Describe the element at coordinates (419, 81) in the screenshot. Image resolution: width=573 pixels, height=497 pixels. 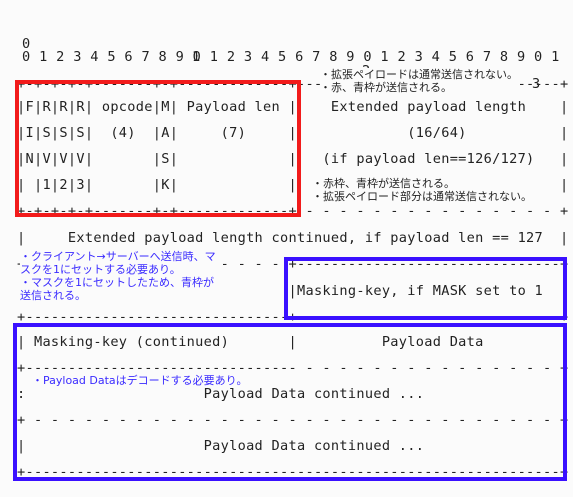
I see `note-extended-not-sent: ・拡張ペイロードは通常送信されない。 ・赤、青枠が送信される。` at that location.